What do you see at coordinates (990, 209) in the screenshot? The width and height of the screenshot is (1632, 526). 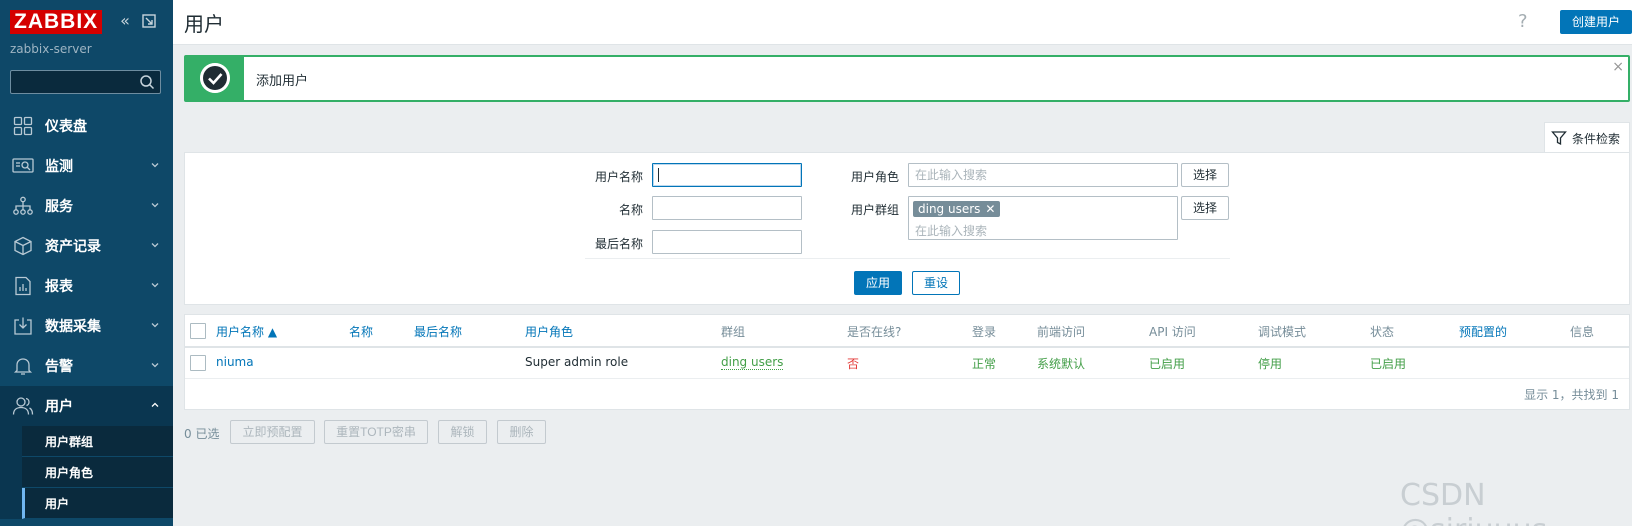 I see `remove-tag-icon: ✕` at bounding box center [990, 209].